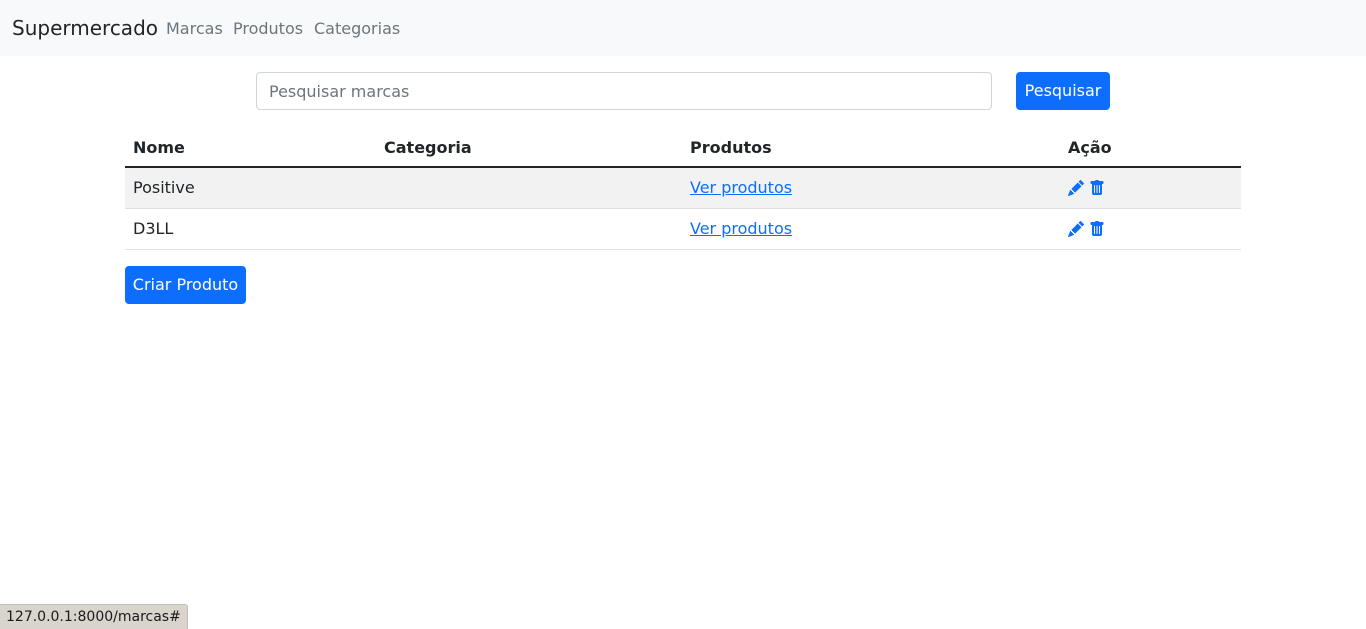 This screenshot has width=1366, height=629. What do you see at coordinates (185, 285) in the screenshot?
I see `criar-produto-button: Criar Produto` at bounding box center [185, 285].